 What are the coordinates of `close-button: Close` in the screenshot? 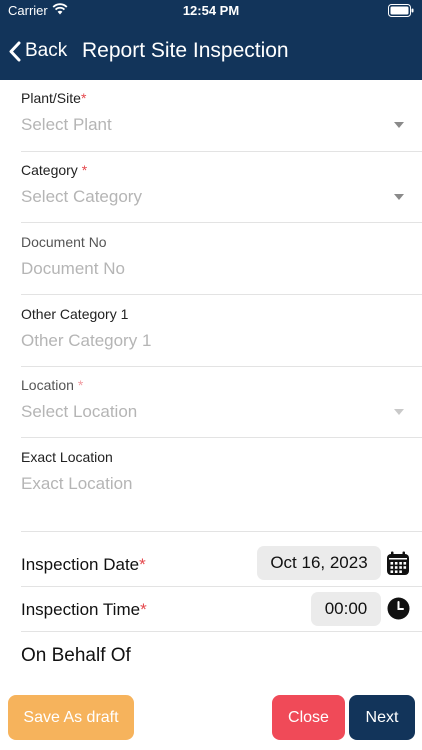 It's located at (308, 717).